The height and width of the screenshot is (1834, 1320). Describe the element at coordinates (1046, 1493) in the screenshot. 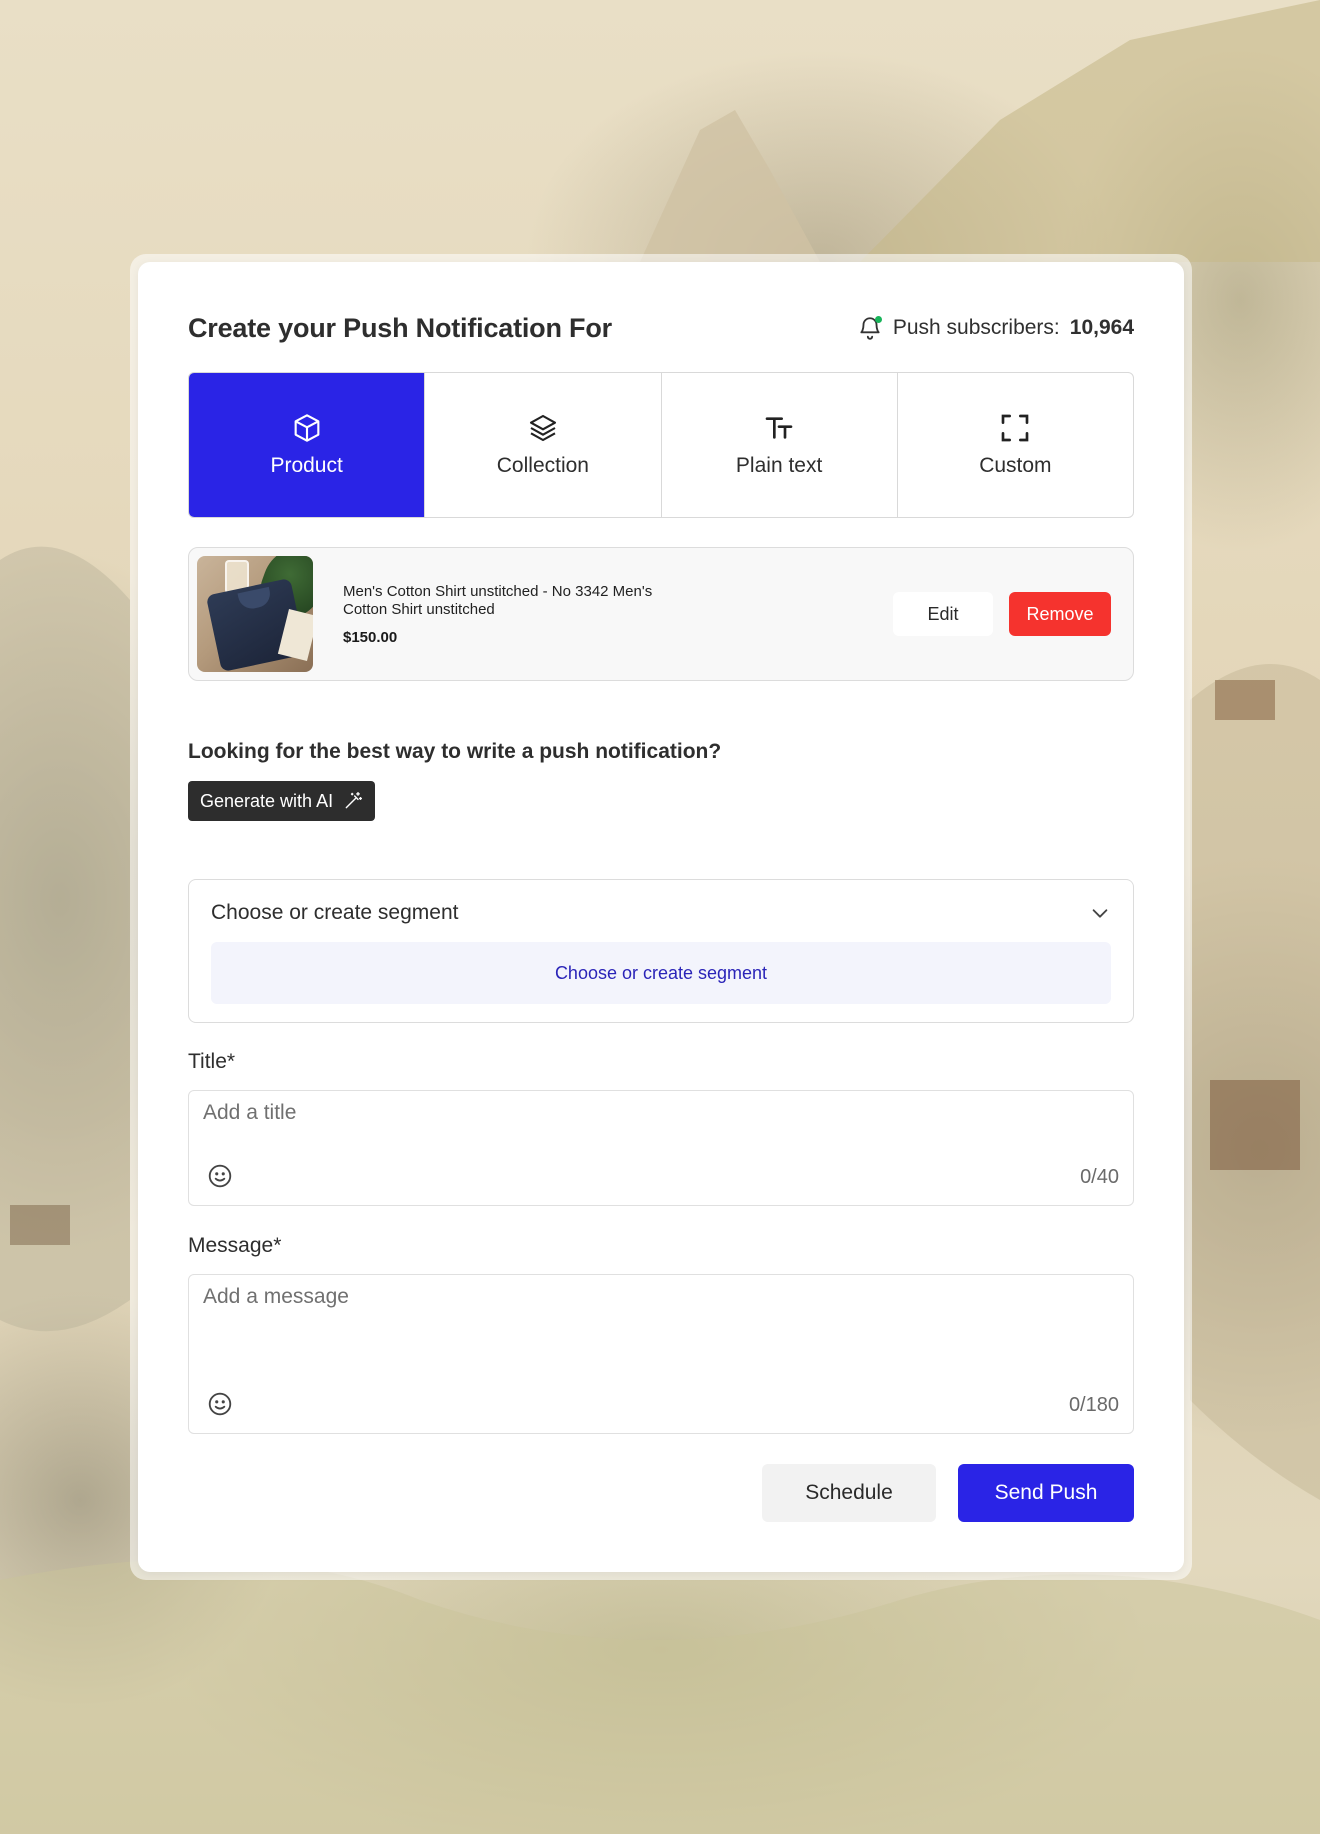

I see `send-push-button: Send Push` at that location.